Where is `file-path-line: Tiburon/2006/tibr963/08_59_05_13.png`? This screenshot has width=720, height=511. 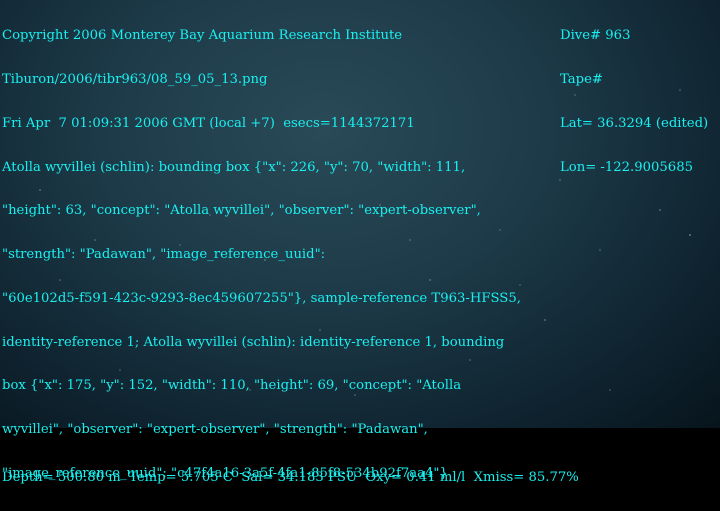
file-path-line: Tiburon/2006/tibr963/08_59_05_13.png is located at coordinates (135, 79).